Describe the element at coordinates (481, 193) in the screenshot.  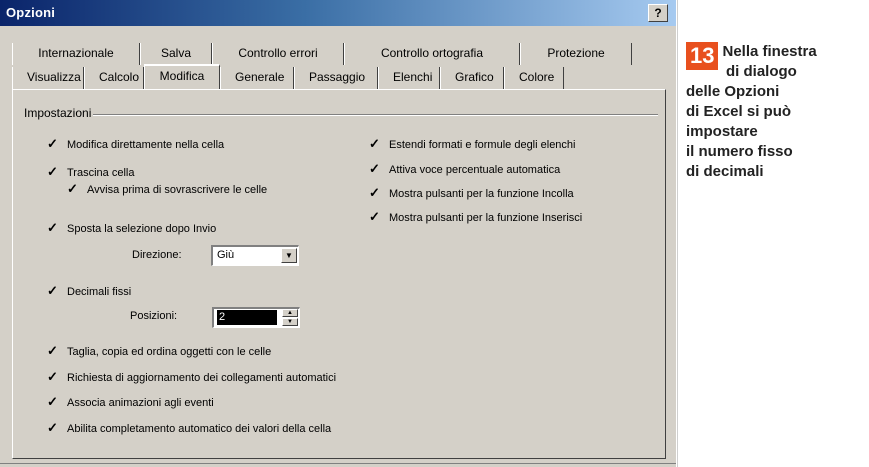
I see `option-label: Mostra pulsanti per la funzione Incolla` at that location.